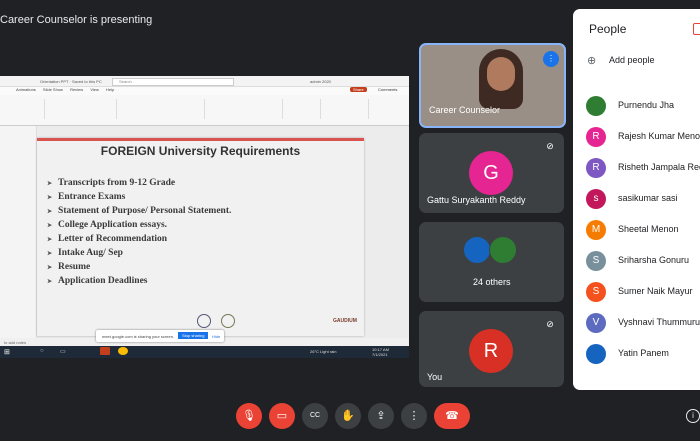 The height and width of the screenshot is (441, 700). Describe the element at coordinates (139, 253) in the screenshot. I see `bullet-item: Intake Aug/ Sep` at that location.